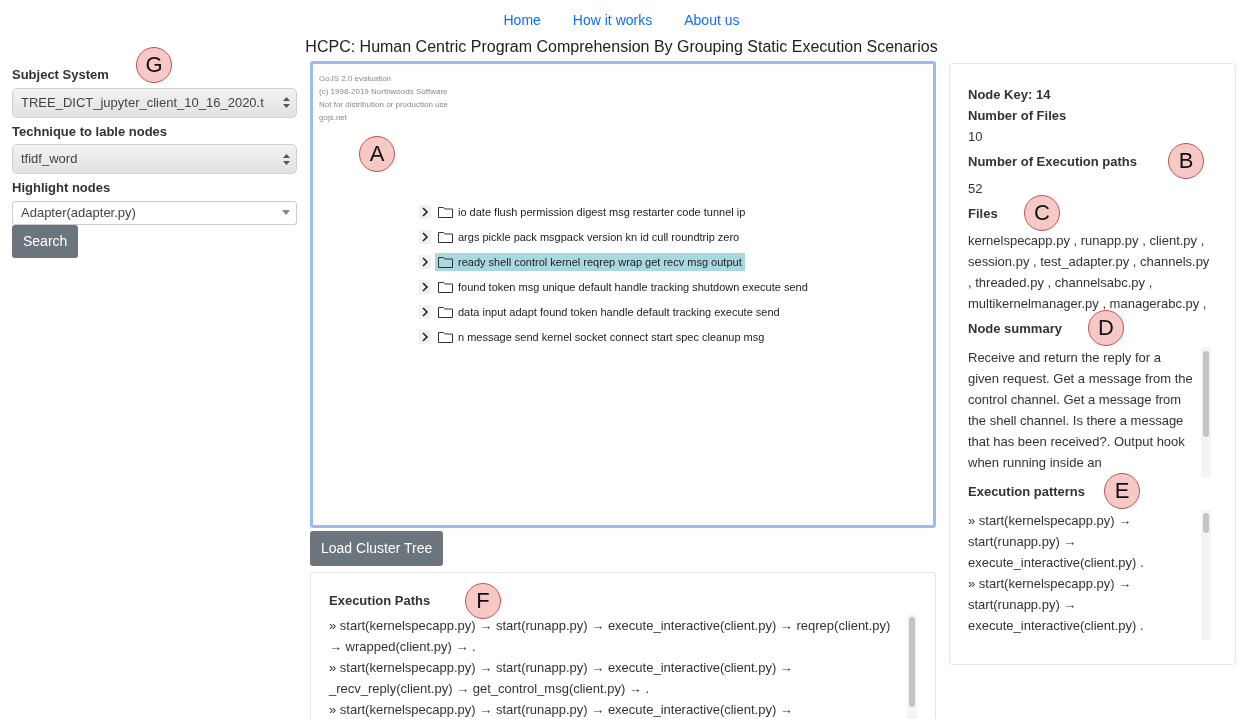 The width and height of the screenshot is (1243, 719). Describe the element at coordinates (976, 137) in the screenshot. I see `stat-value: 10` at that location.